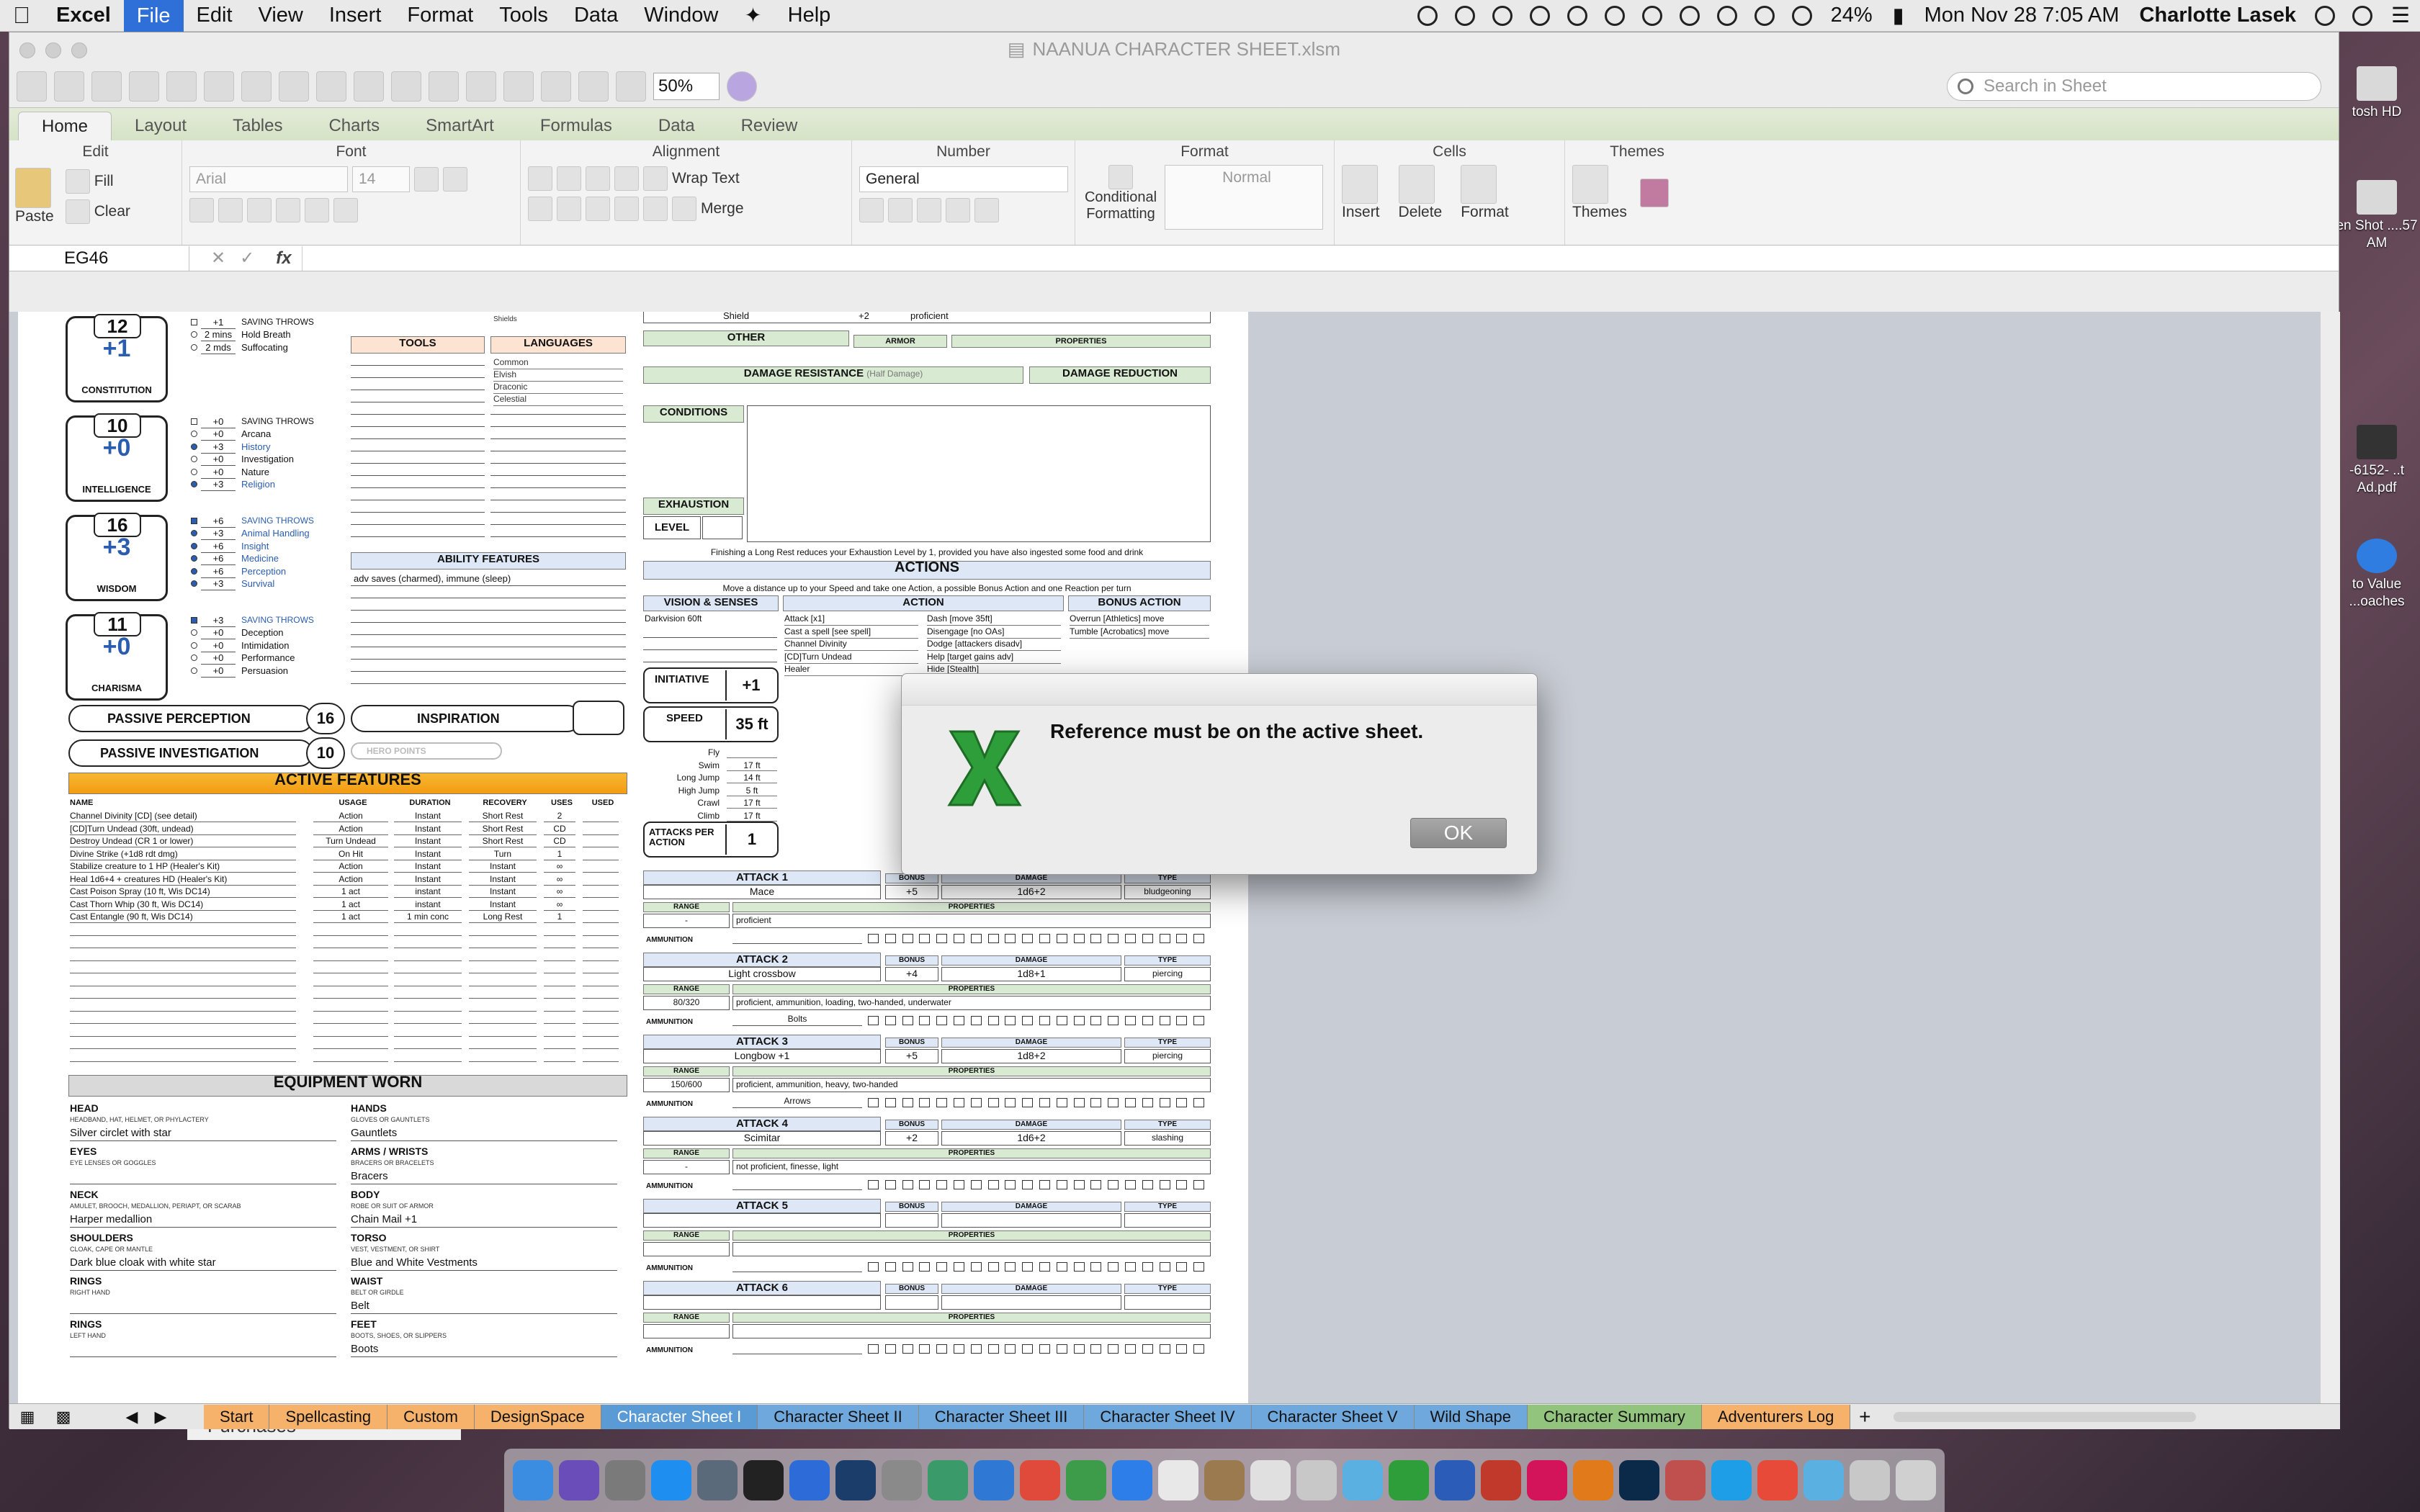 The image size is (2420, 1512). What do you see at coordinates (69, 86) in the screenshot?
I see `template-icon` at bounding box center [69, 86].